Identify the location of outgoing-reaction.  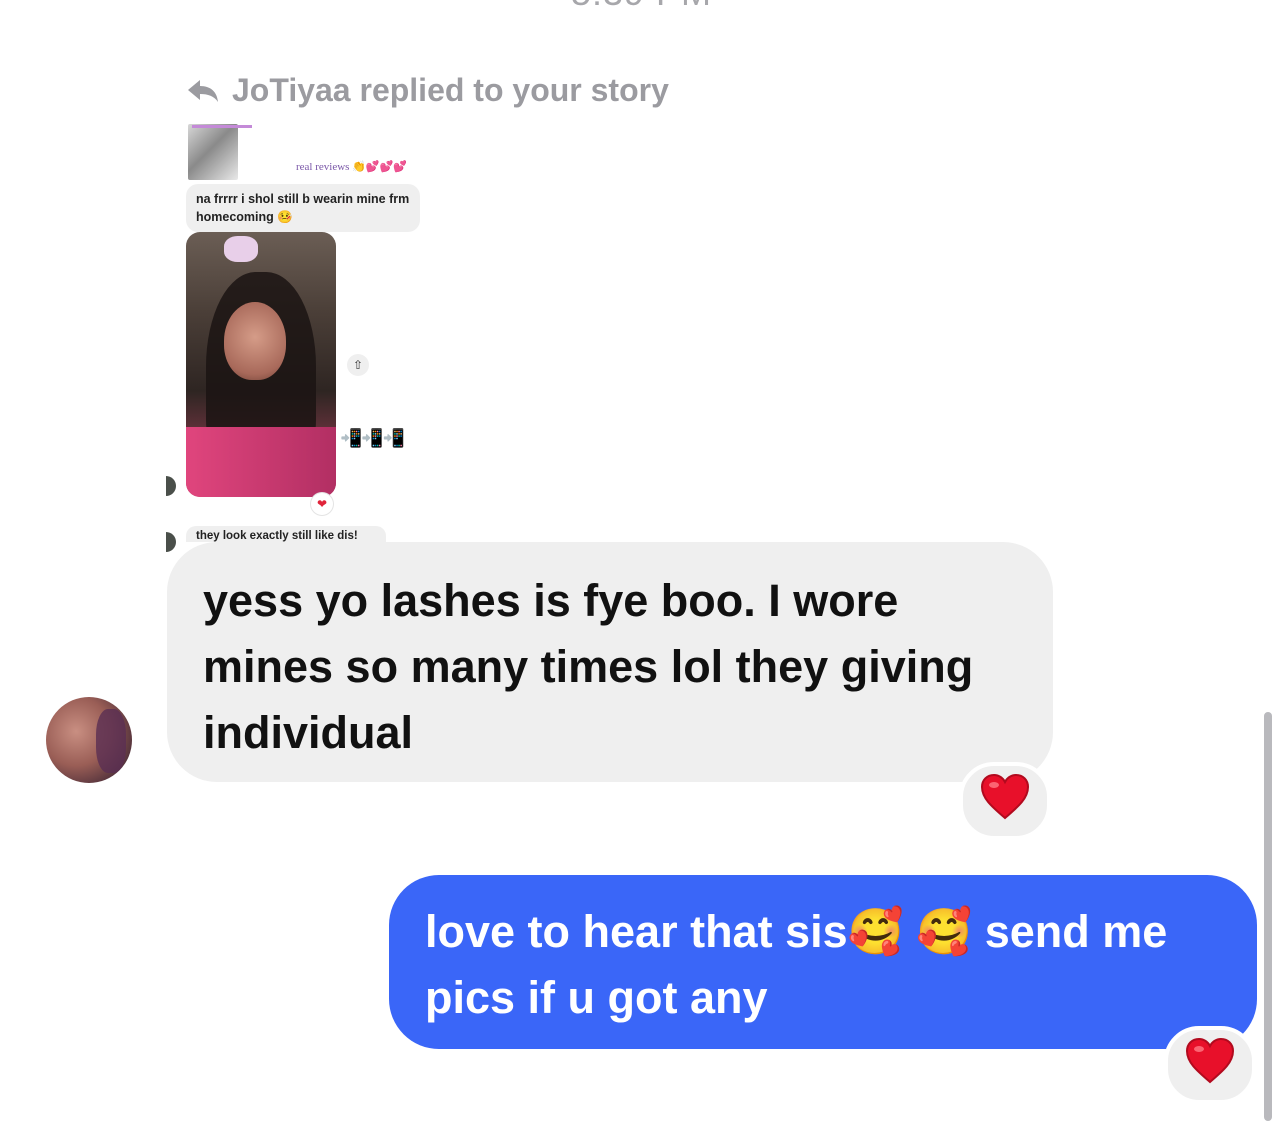
(1210, 1065).